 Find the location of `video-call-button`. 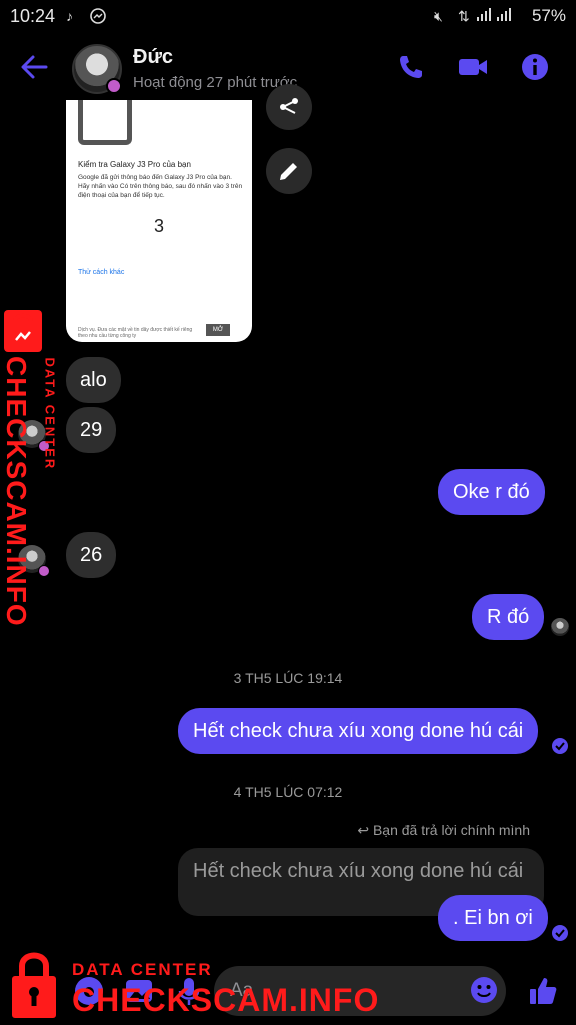

video-call-button is located at coordinates (473, 67).